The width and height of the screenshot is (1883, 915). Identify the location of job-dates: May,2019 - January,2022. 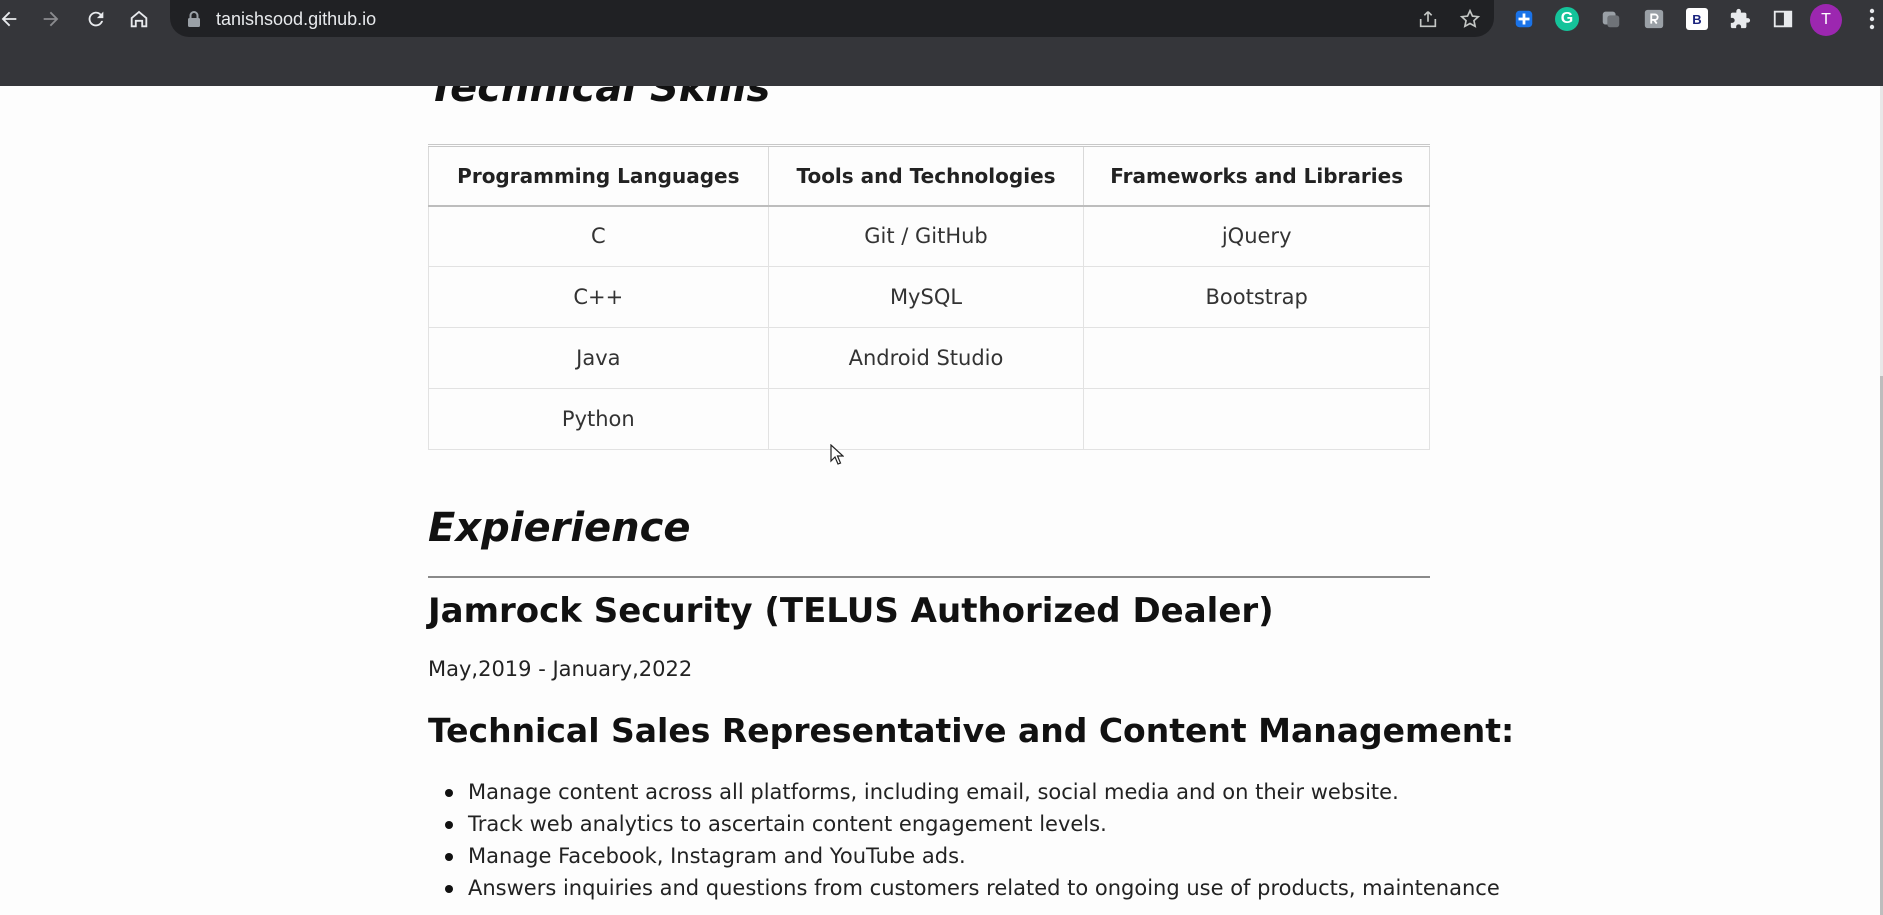
(560, 669).